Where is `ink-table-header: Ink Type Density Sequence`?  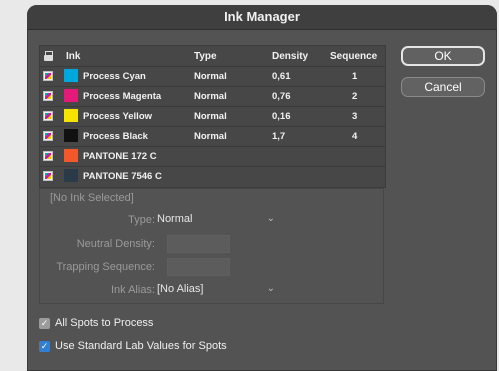 ink-table-header: Ink Type Density Sequence is located at coordinates (212, 56).